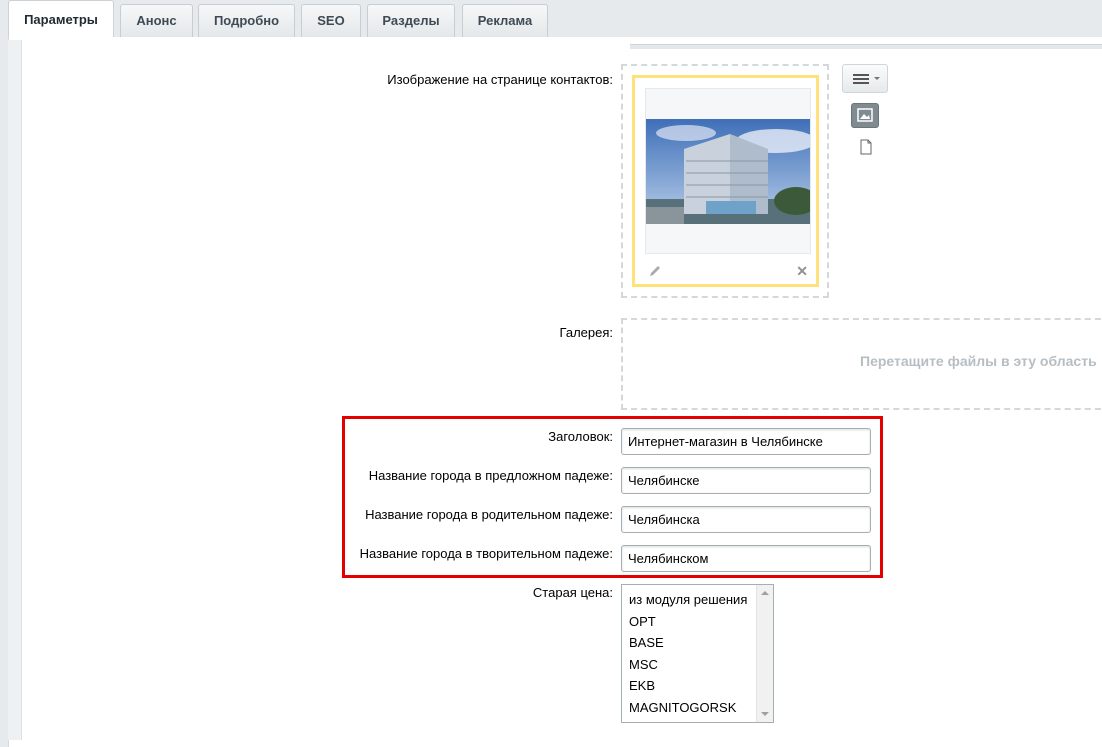  I want to click on image-mode-button, so click(865, 115).